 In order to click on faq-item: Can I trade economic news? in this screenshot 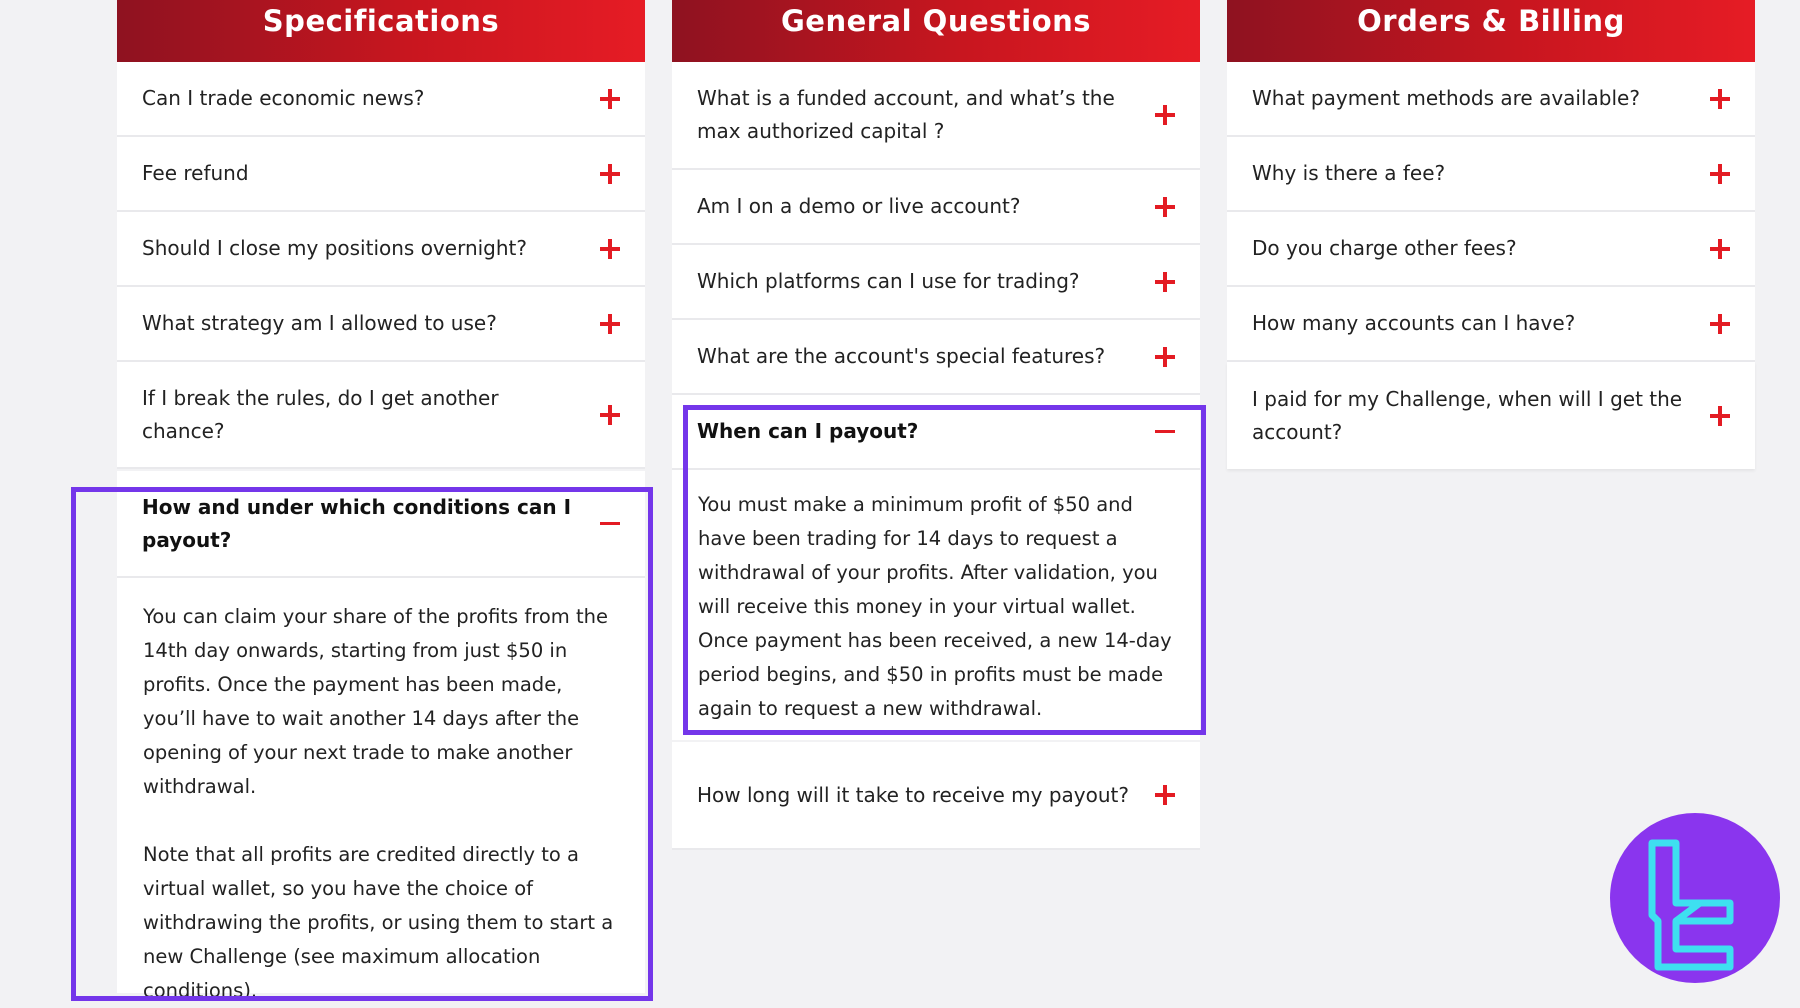, I will do `click(381, 99)`.